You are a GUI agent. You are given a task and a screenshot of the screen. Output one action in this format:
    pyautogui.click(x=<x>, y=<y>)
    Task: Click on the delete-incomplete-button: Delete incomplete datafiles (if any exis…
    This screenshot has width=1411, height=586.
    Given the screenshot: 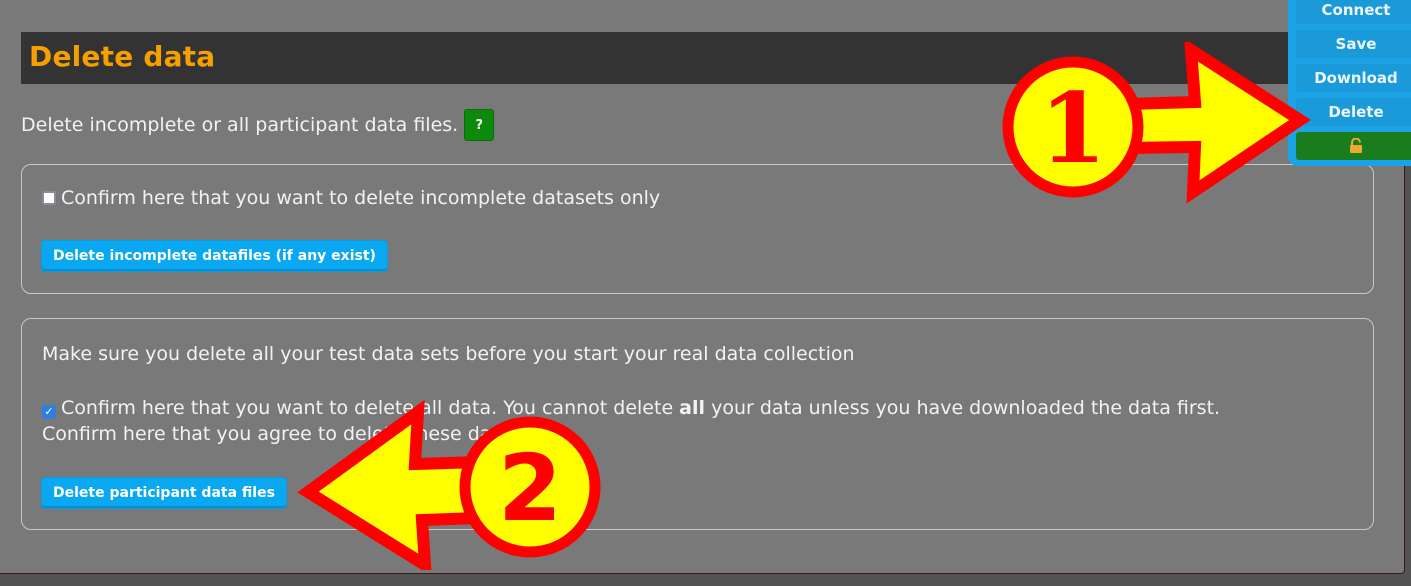 What is the action you would take?
    pyautogui.click(x=214, y=256)
    